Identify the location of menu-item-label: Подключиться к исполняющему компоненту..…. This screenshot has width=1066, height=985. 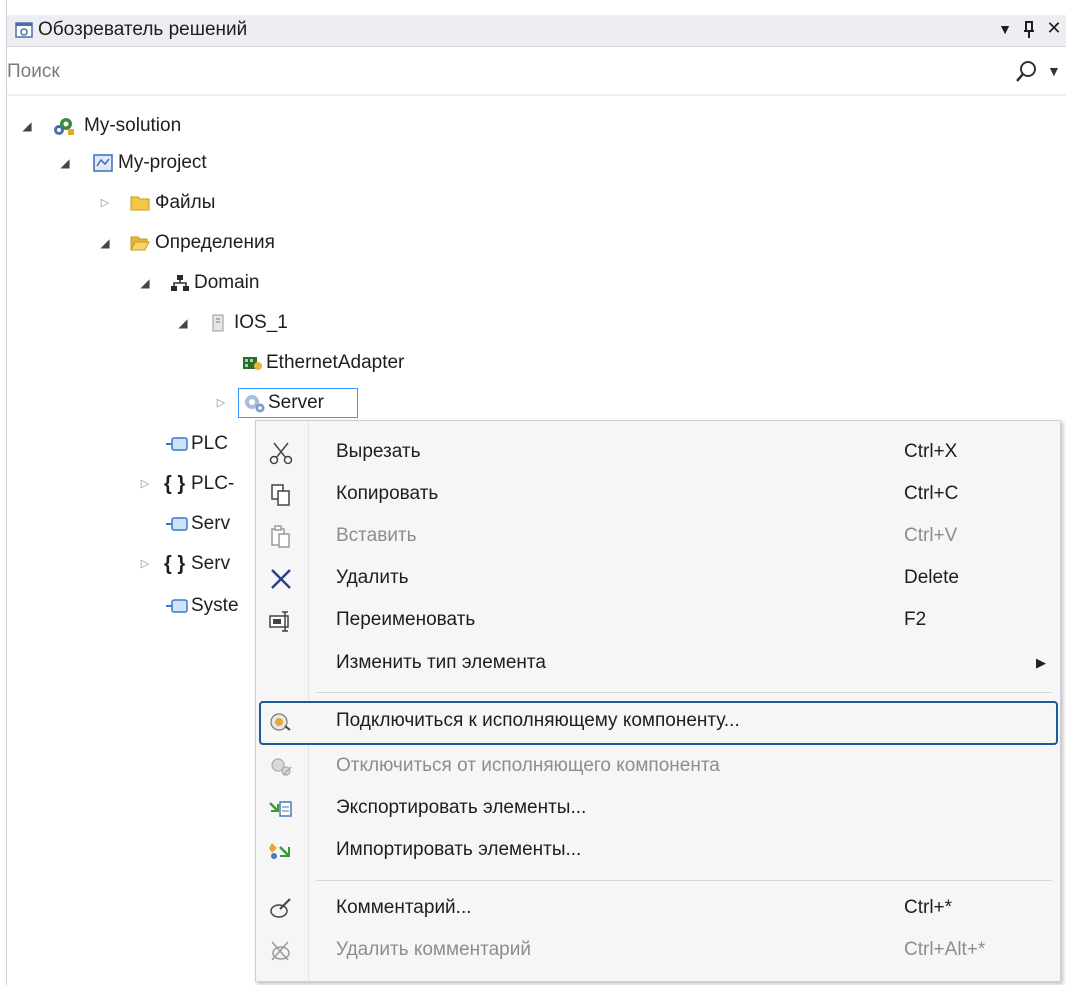
(538, 720).